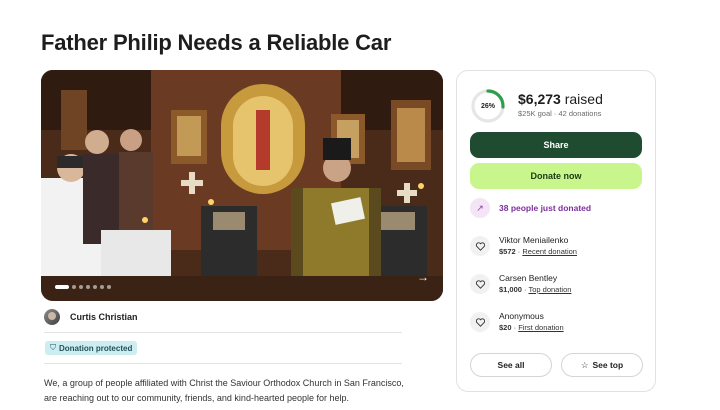 This screenshot has height=410, width=720. Describe the element at coordinates (96, 348) in the screenshot. I see `donation-protected-label: Donation protected` at that location.